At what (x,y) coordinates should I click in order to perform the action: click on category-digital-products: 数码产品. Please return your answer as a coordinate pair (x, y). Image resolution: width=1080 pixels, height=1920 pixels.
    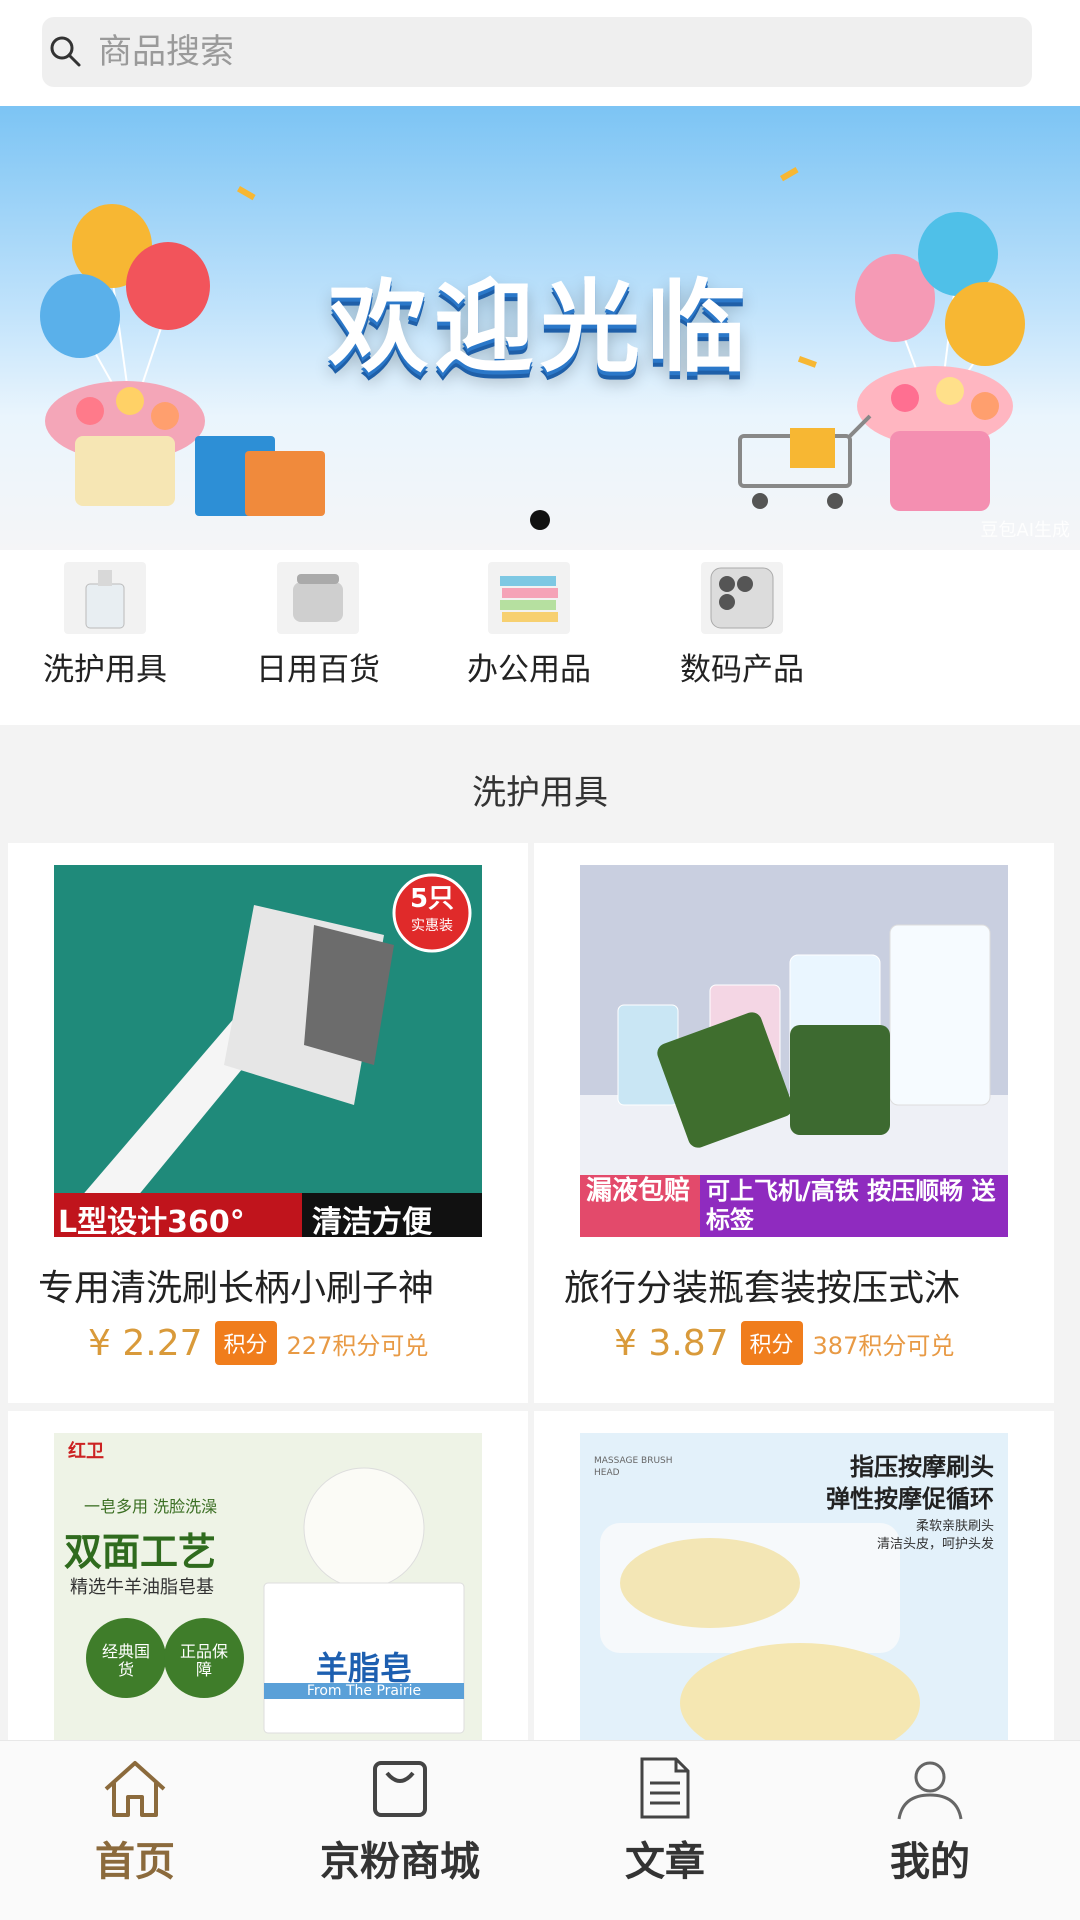
    Looking at the image, I should click on (742, 637).